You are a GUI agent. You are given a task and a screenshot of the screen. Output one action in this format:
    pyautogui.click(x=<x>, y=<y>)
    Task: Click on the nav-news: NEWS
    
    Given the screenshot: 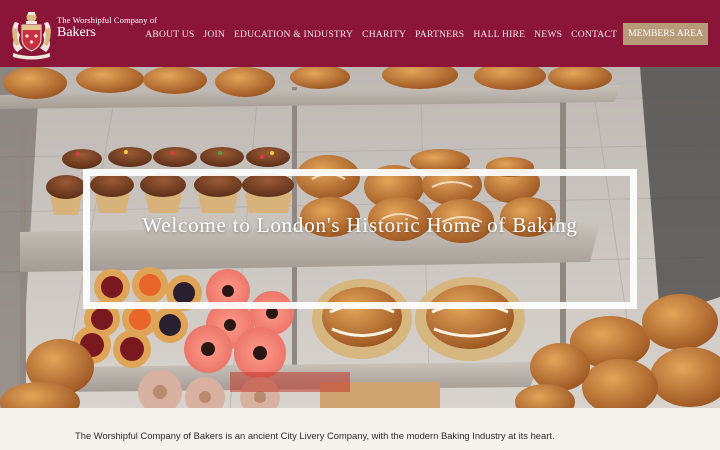 What is the action you would take?
    pyautogui.click(x=548, y=34)
    